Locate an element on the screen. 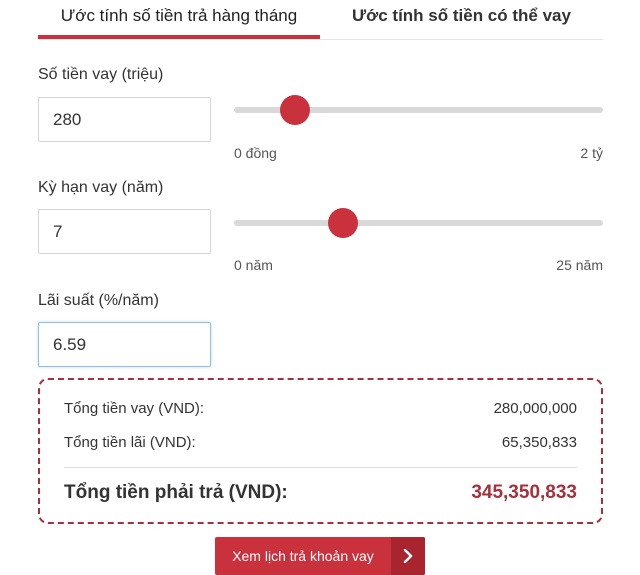  loan-term-slider-track is located at coordinates (418, 223).